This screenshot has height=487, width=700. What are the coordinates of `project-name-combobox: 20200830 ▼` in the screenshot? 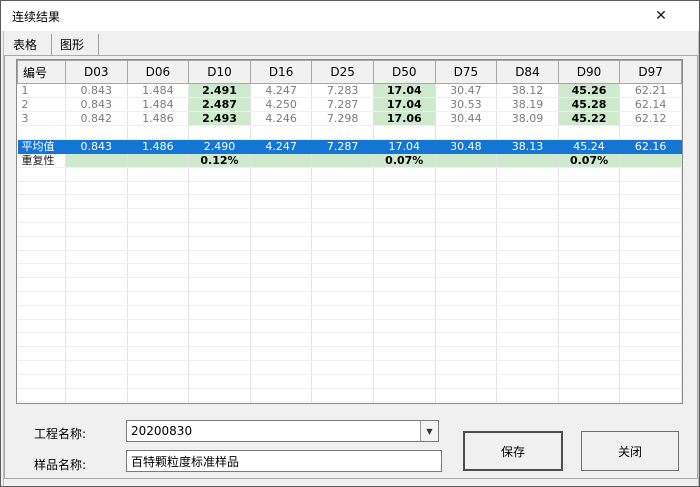 It's located at (282, 431).